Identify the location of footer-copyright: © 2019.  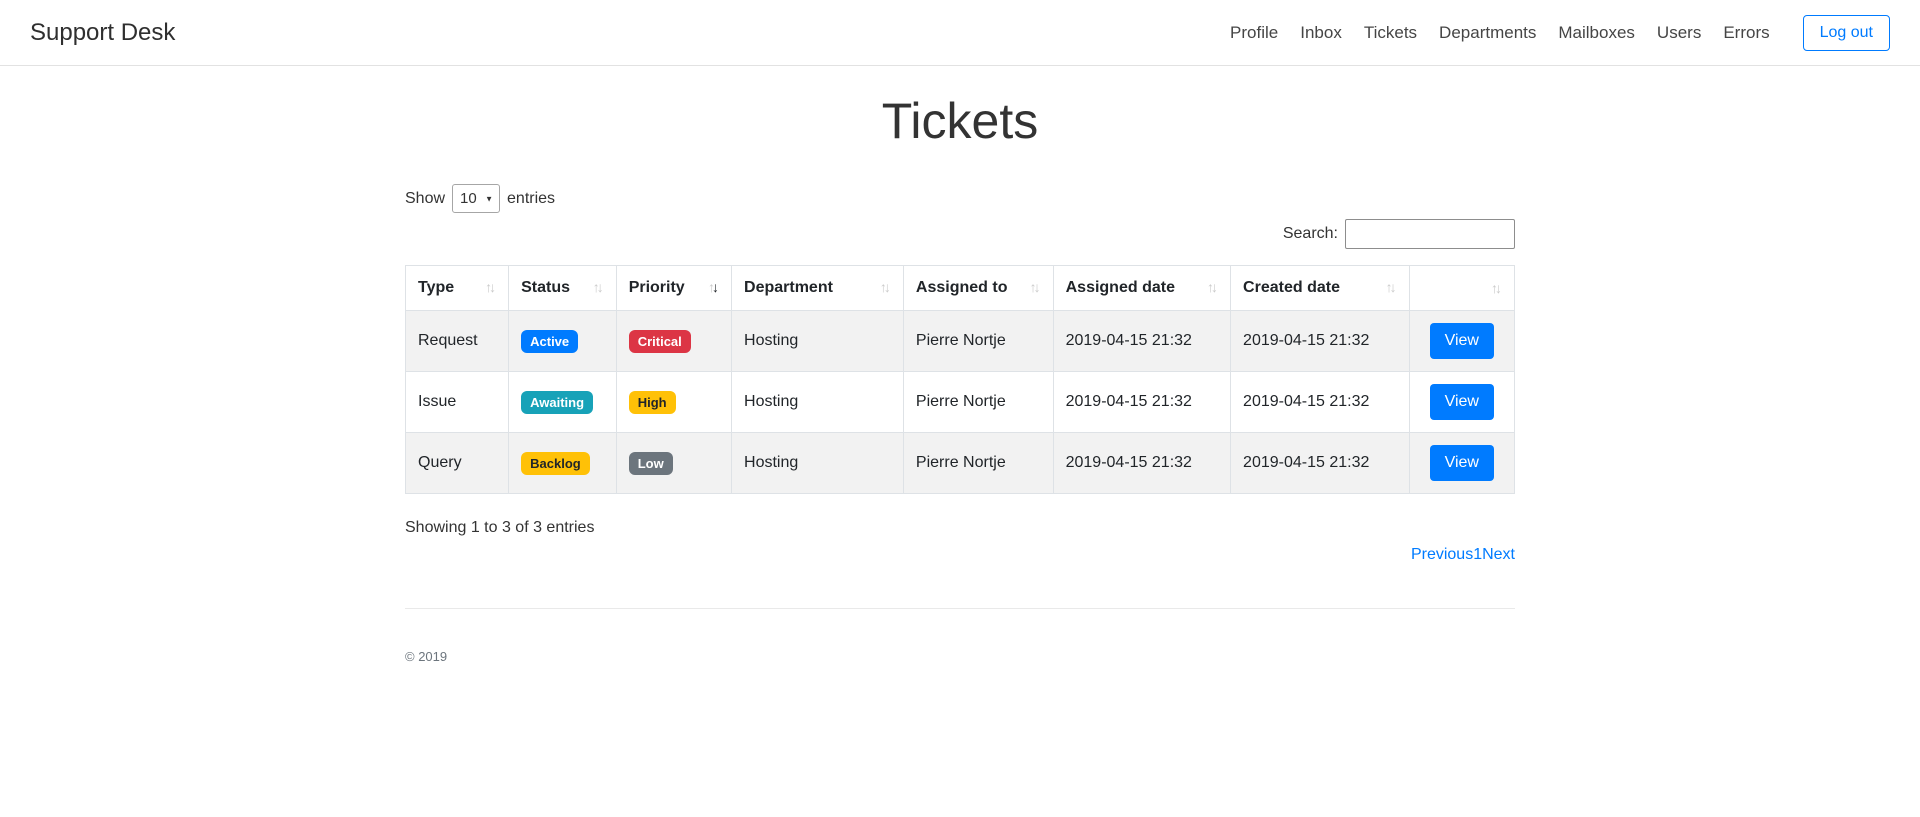
(426, 656).